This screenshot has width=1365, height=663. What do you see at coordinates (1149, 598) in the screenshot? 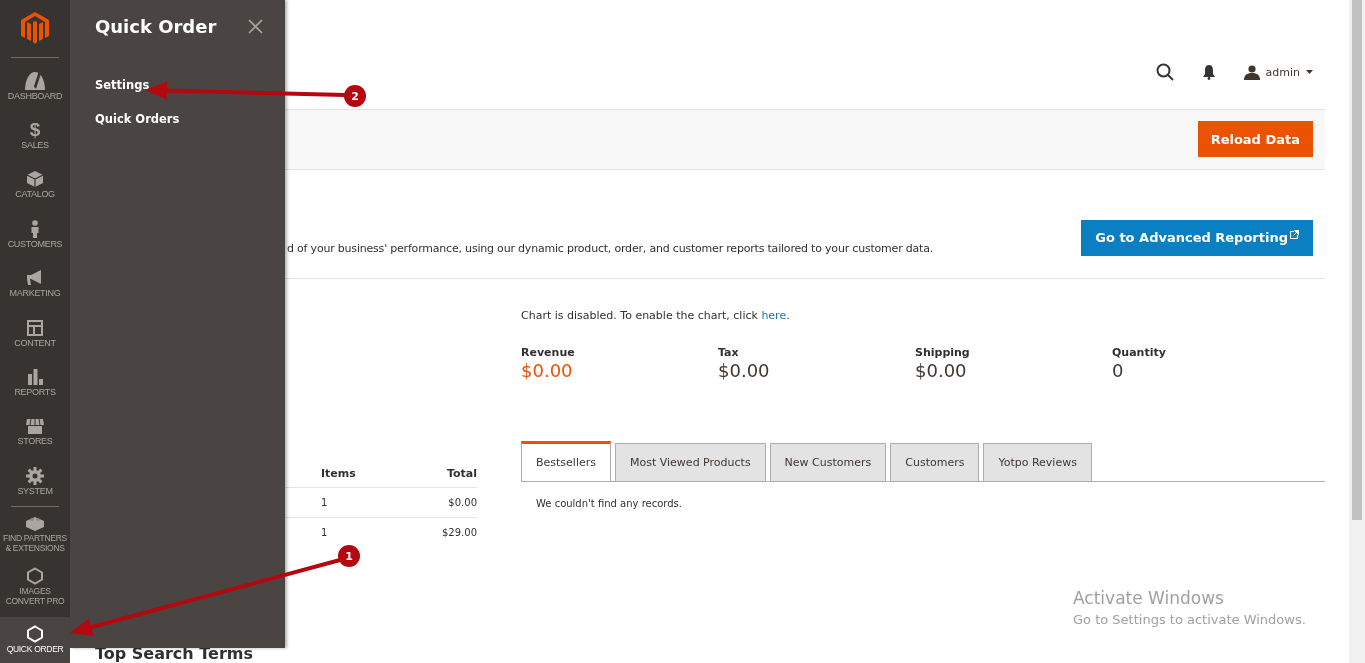
I see `activation-title: Activate Windows` at bounding box center [1149, 598].